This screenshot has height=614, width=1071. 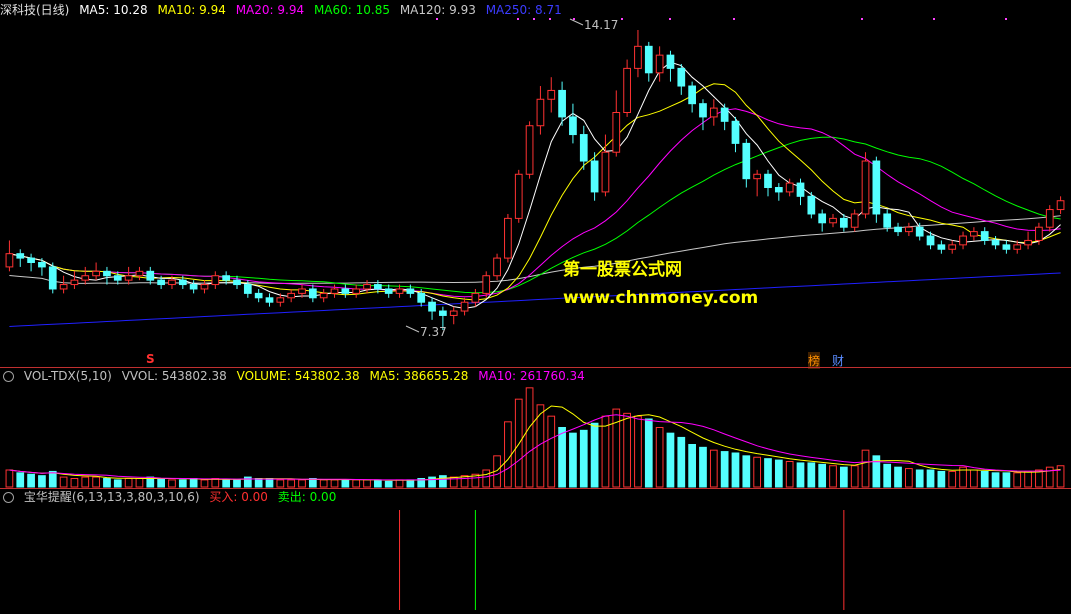 What do you see at coordinates (191, 10) in the screenshot?
I see `ma10-label: MA10: 9.94` at bounding box center [191, 10].